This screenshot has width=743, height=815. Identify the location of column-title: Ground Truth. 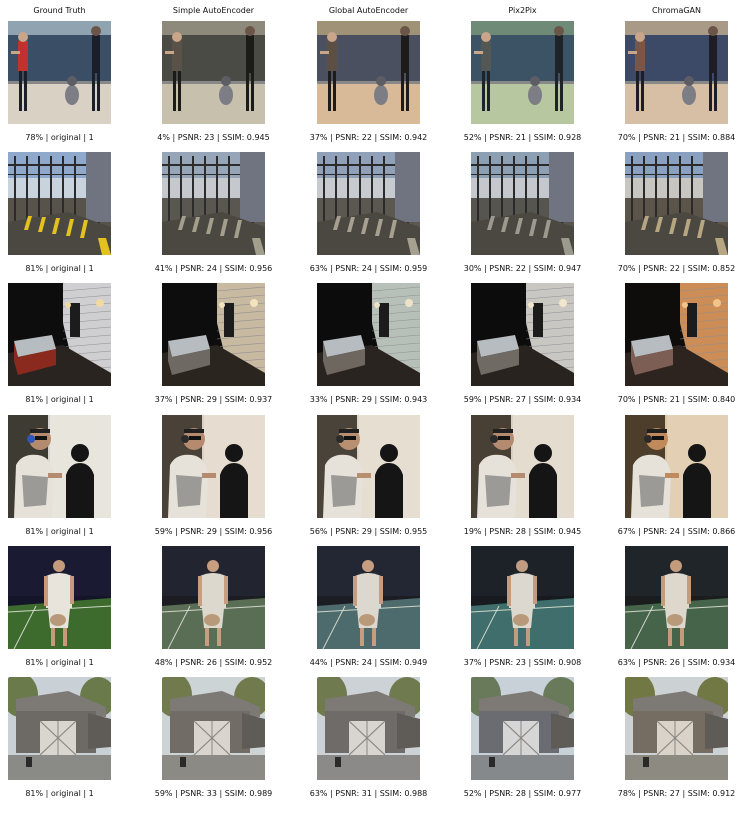
(59, 10).